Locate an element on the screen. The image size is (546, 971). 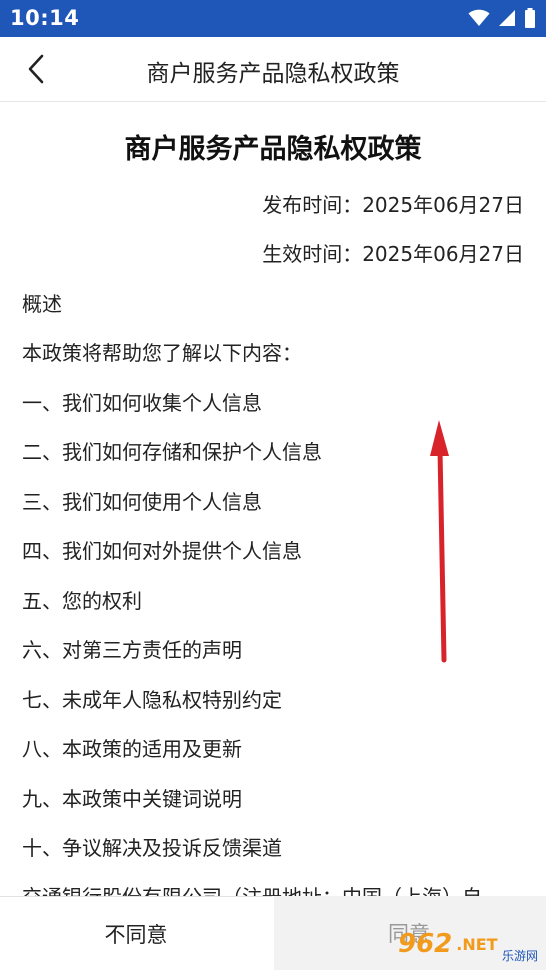
toc-item: 八、本政策的适用及更新 is located at coordinates (132, 749).